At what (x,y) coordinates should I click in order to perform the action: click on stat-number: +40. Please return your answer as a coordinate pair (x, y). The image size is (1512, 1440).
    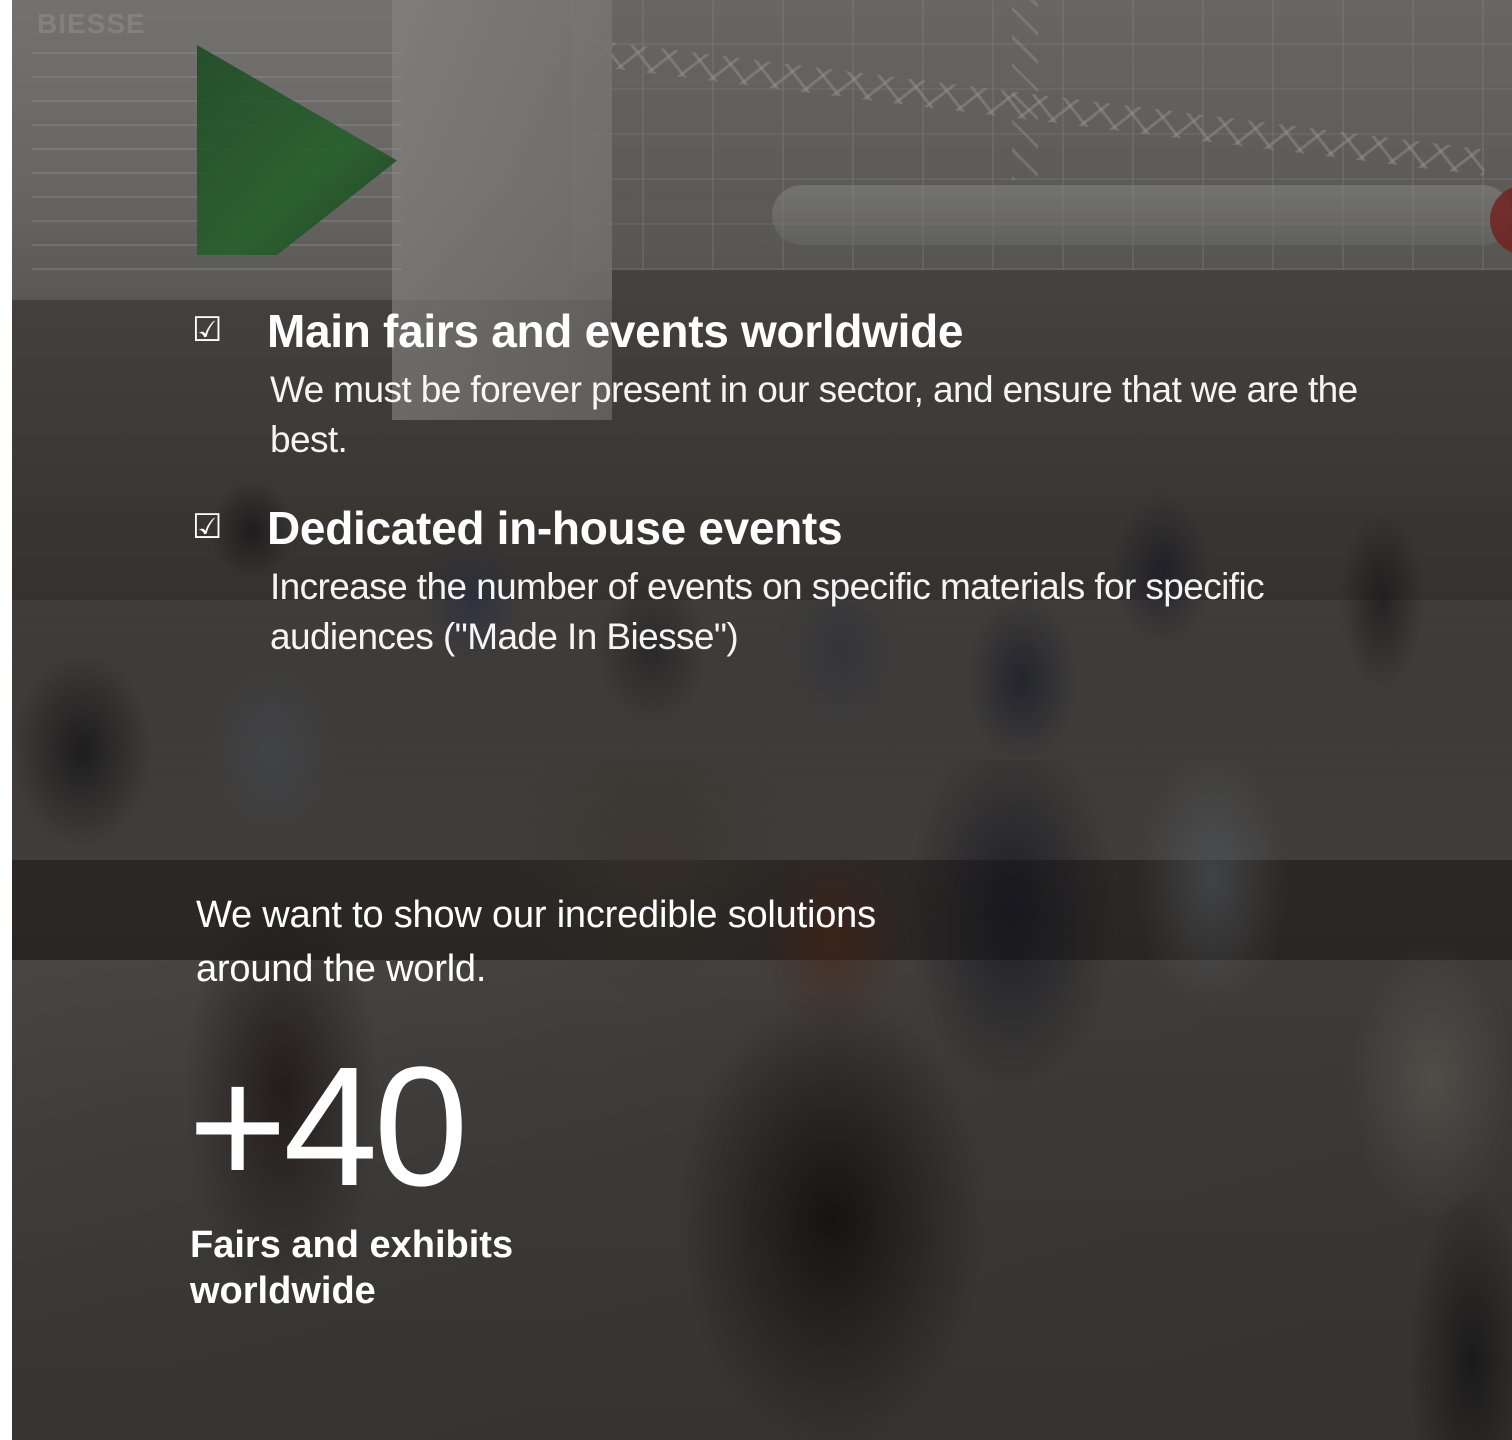
    Looking at the image, I should click on (328, 1127).